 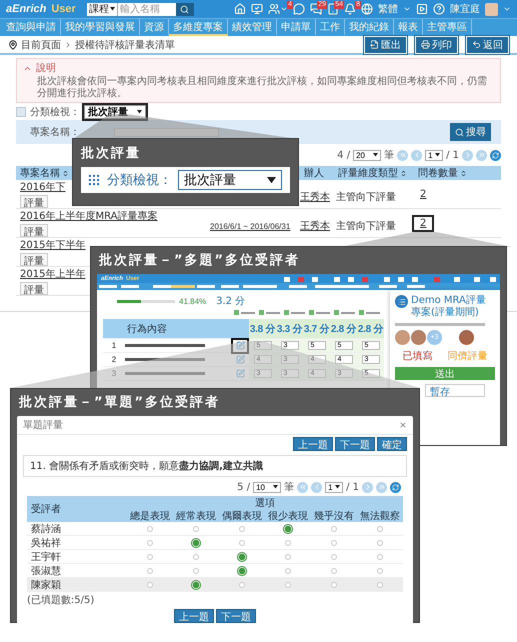 I want to click on print-button: 列印, so click(x=436, y=45).